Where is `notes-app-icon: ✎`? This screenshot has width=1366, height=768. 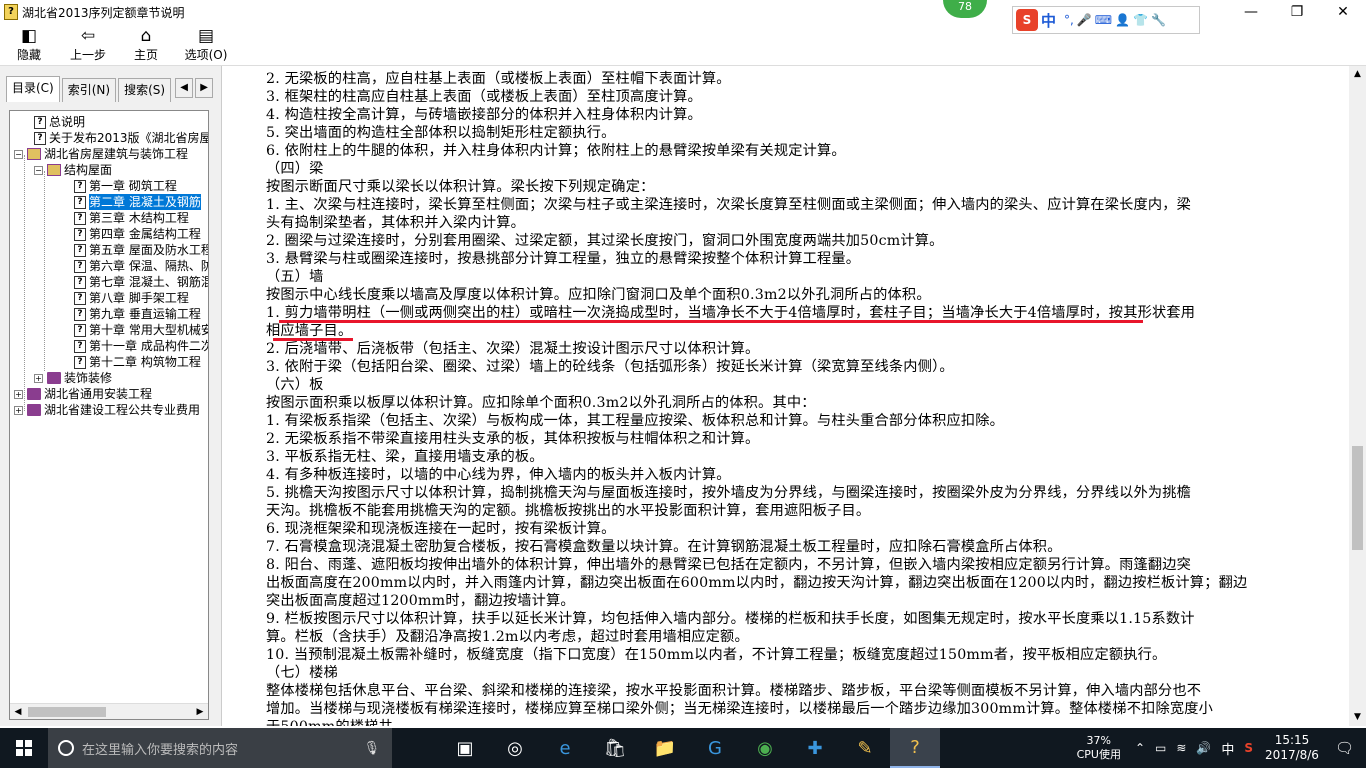
notes-app-icon: ✎ is located at coordinates (865, 748).